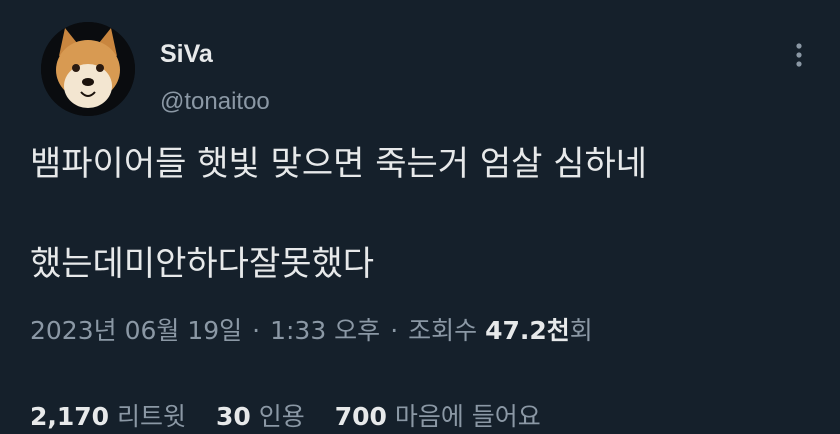 The image size is (840, 434). I want to click on quotes-stat: 30 인용, so click(264, 416).